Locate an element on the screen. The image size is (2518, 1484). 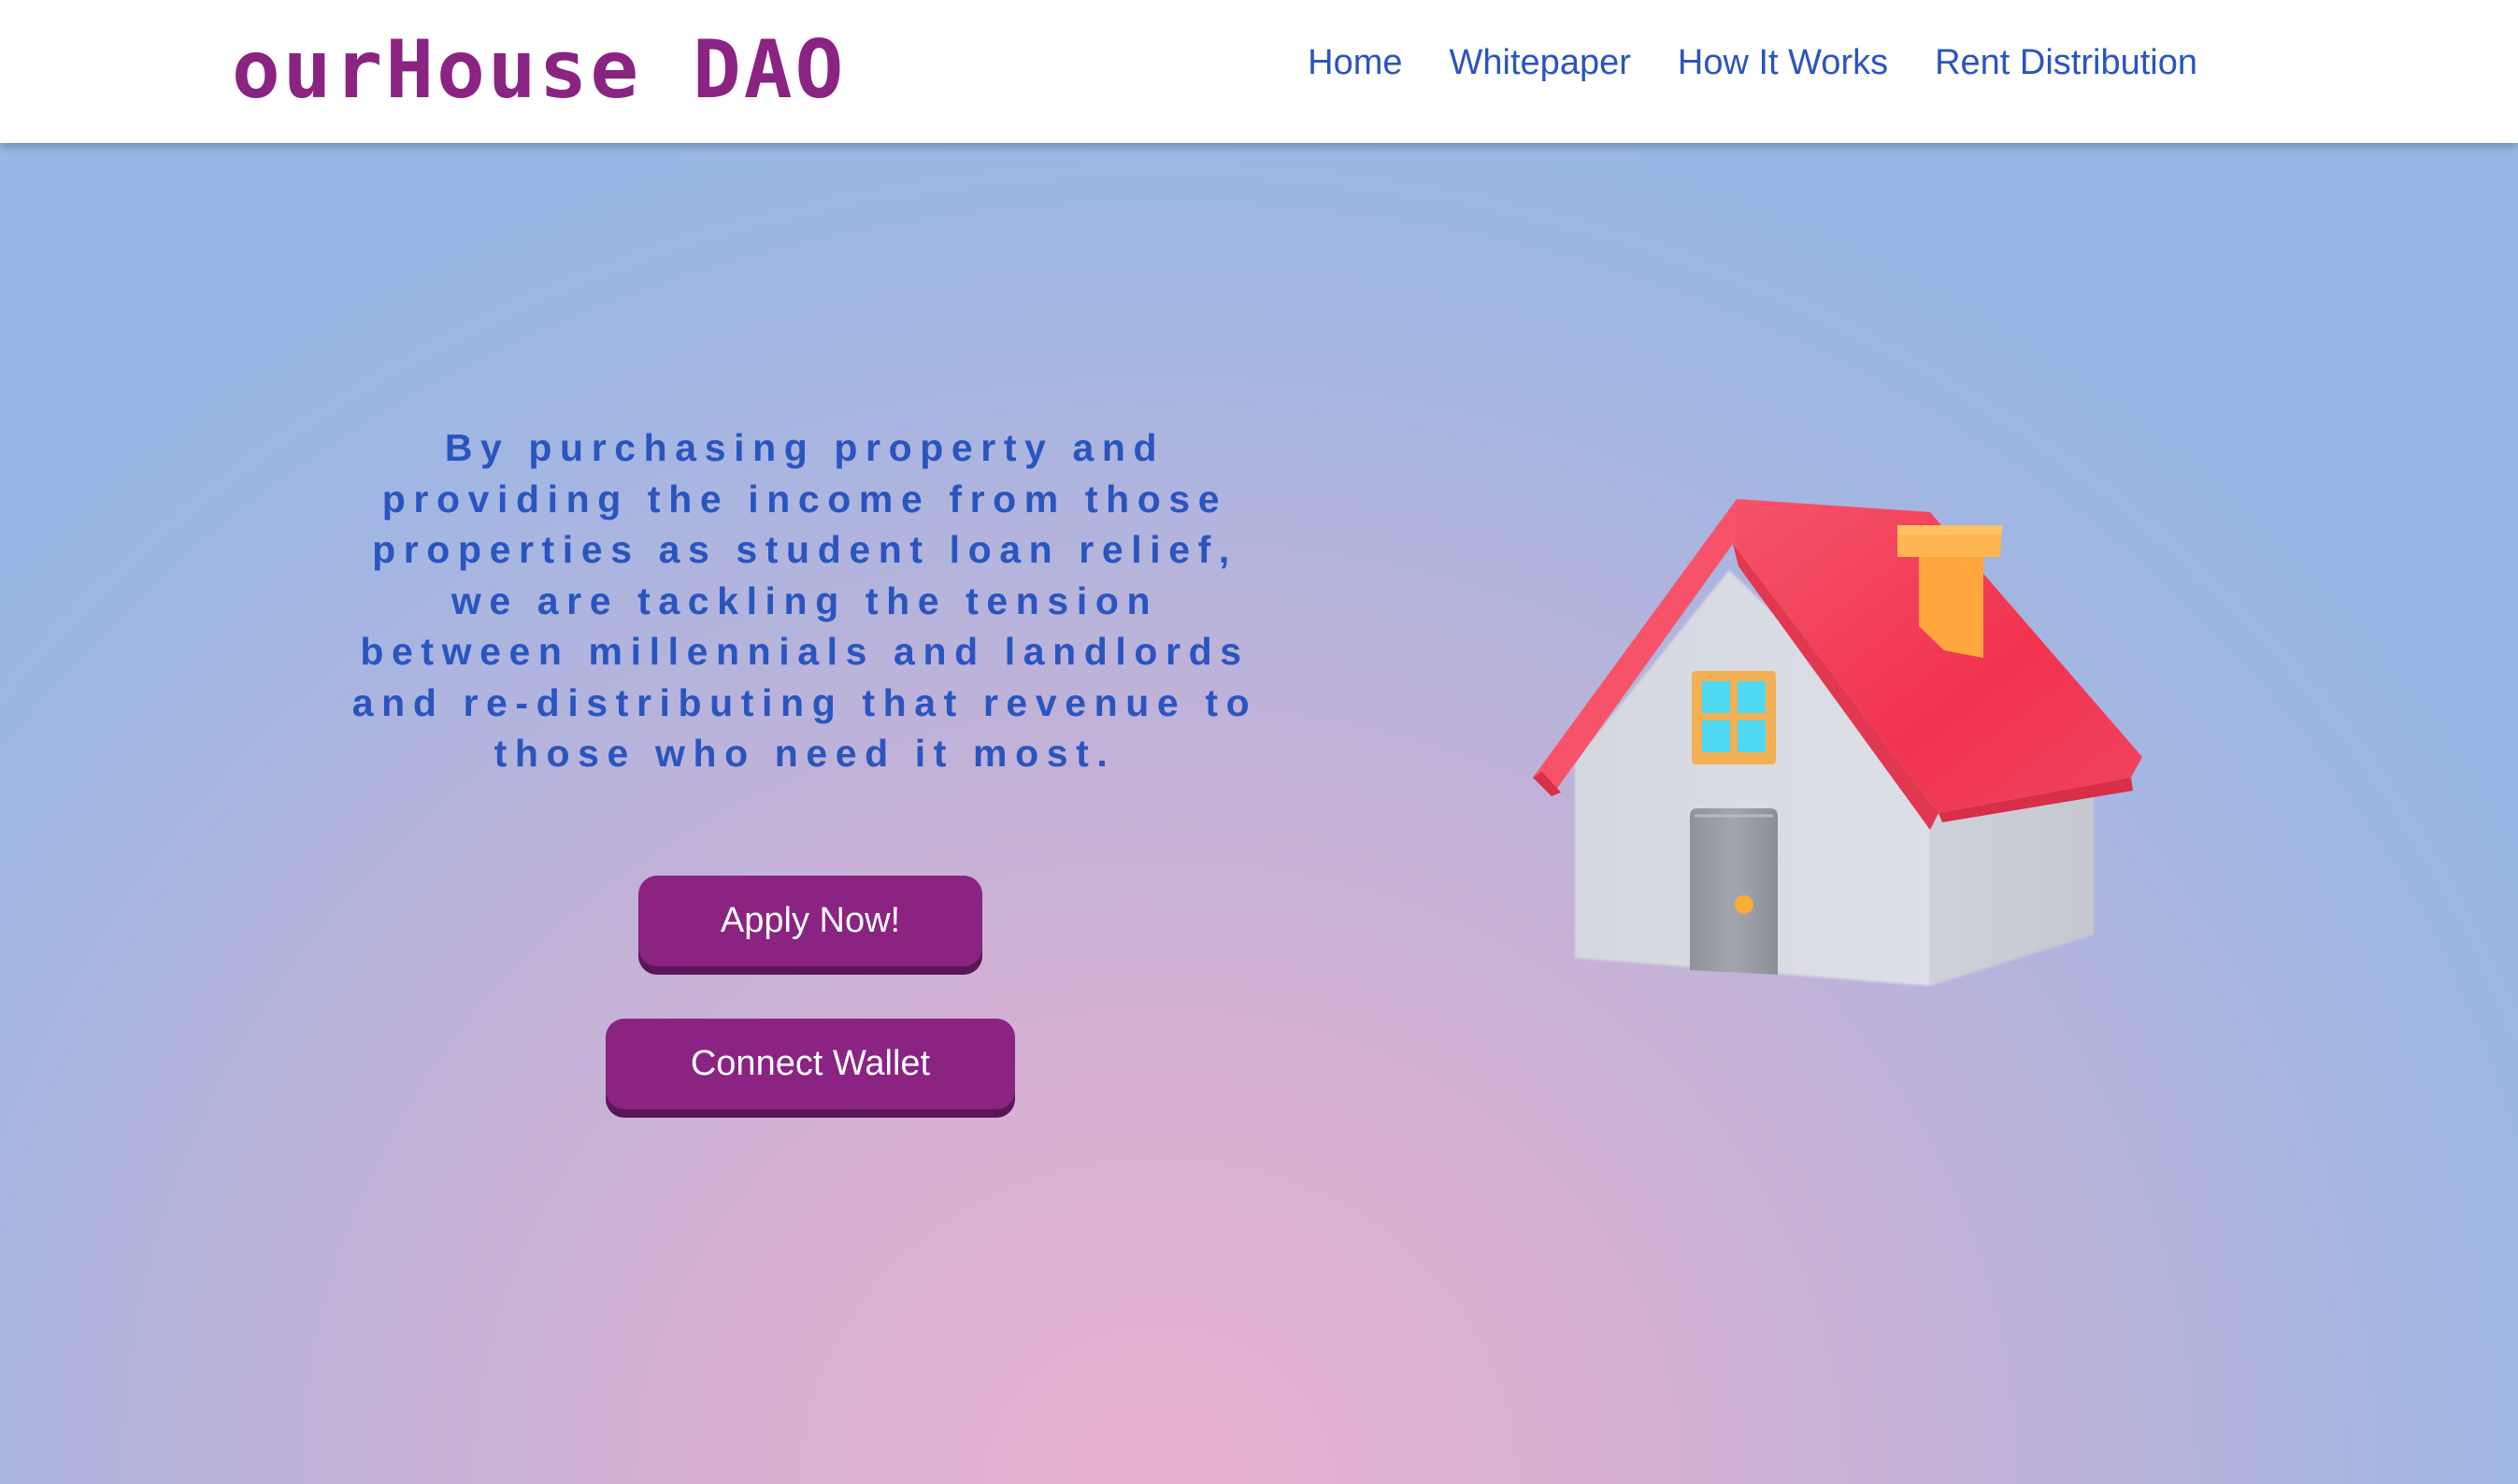
nav-link-whitepaper: Whitepaper is located at coordinates (1540, 63).